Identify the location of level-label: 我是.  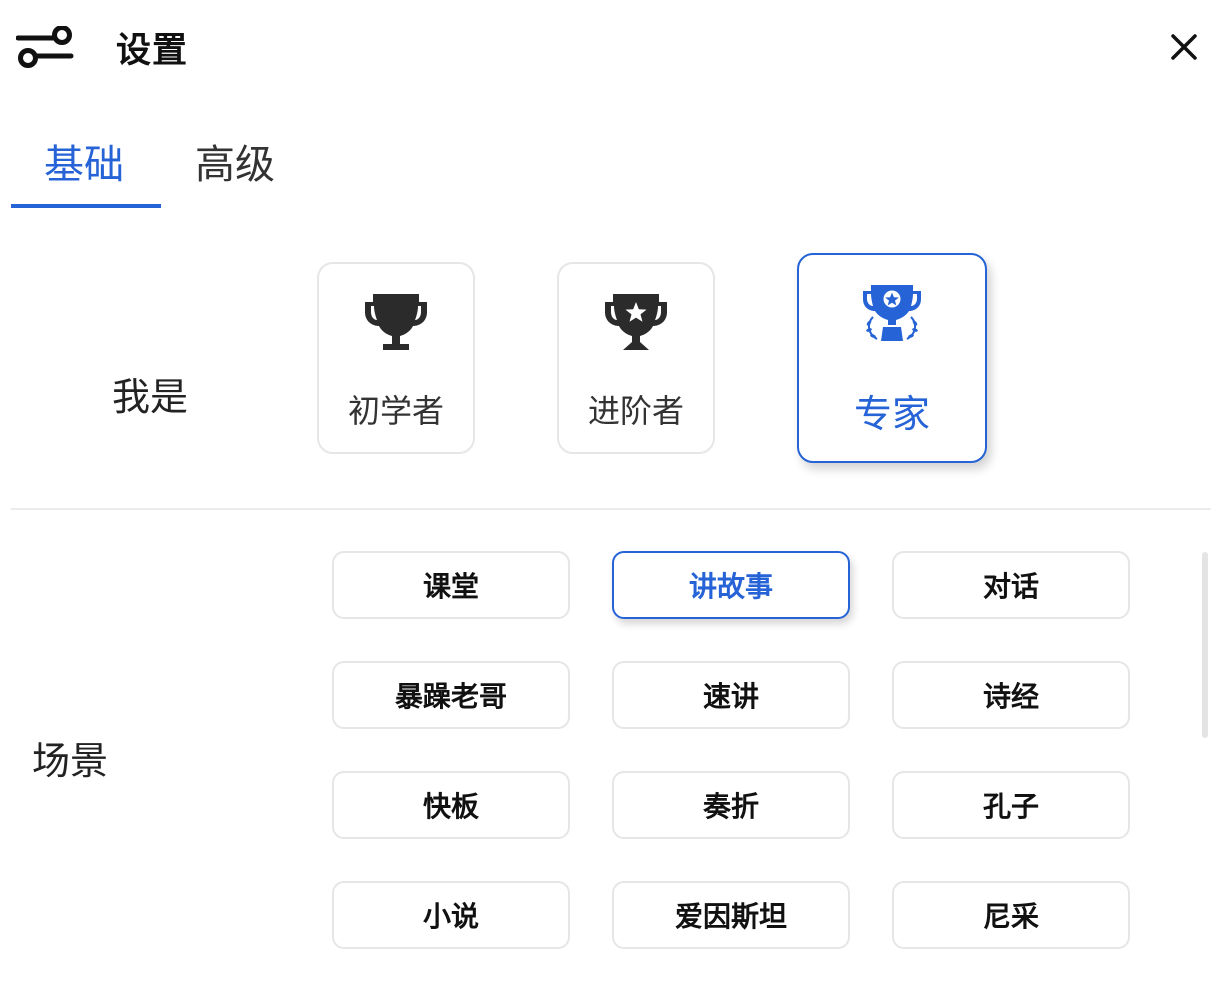
(150, 397).